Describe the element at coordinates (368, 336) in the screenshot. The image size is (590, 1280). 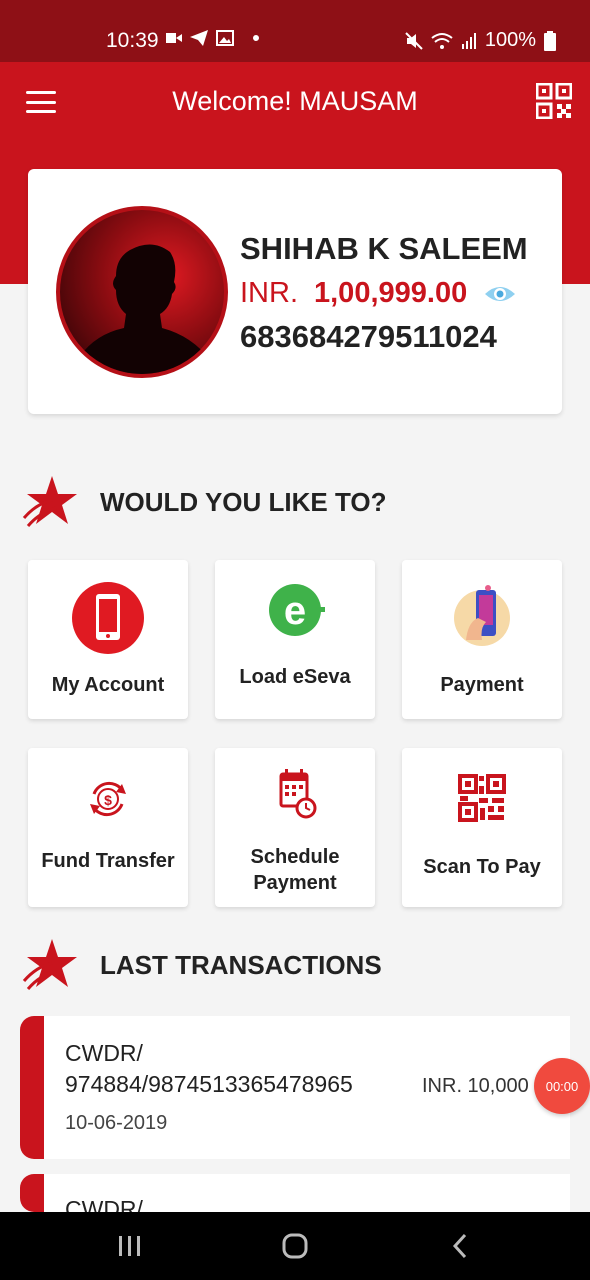
I see `account-number: 683684279511024` at that location.